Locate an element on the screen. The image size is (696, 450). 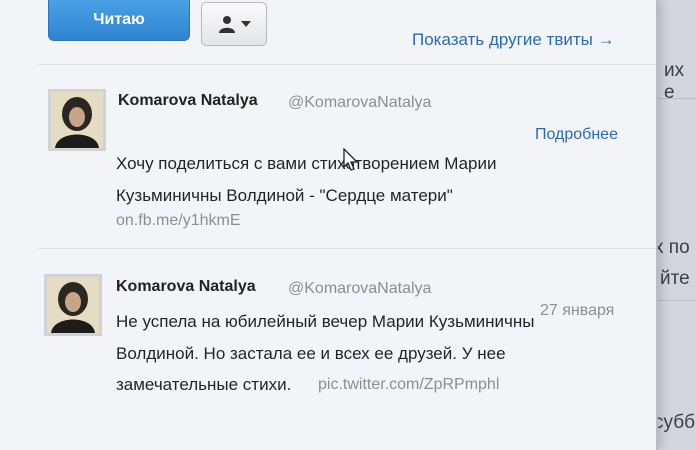
mouse-cursor-icon is located at coordinates (351, 159).